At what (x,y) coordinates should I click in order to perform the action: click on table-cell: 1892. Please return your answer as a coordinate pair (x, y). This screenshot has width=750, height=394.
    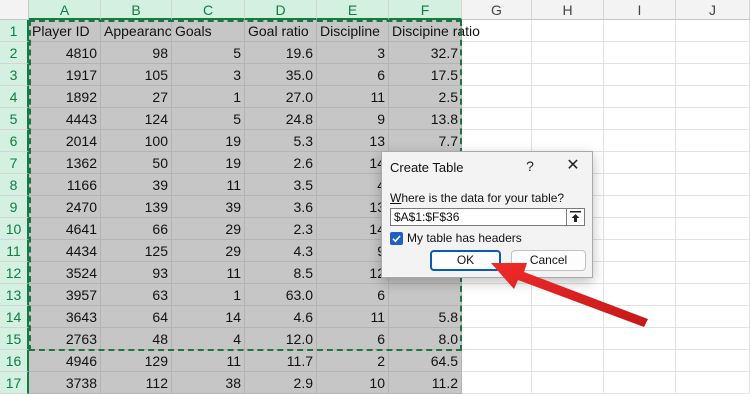
    Looking at the image, I should click on (65, 97).